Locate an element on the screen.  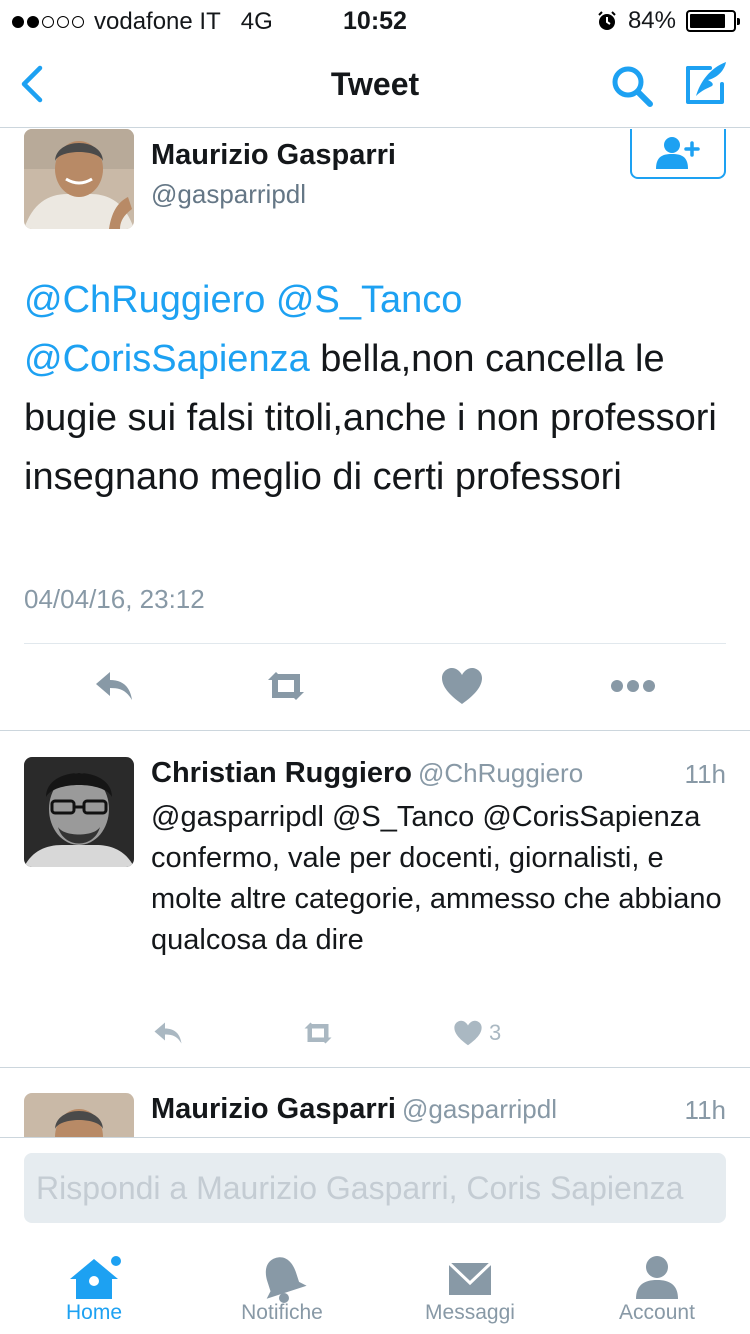
reply-actions: 3 is located at coordinates (438, 1033).